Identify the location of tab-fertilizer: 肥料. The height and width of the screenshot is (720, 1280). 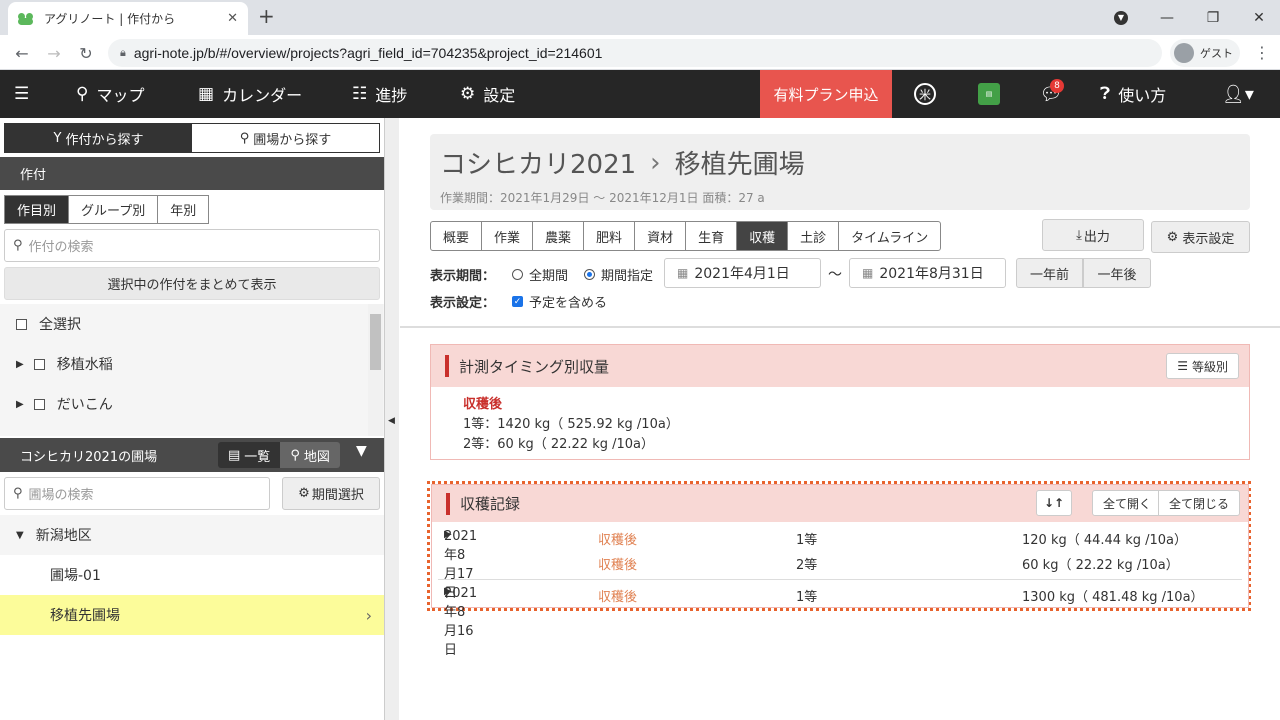
(610, 236).